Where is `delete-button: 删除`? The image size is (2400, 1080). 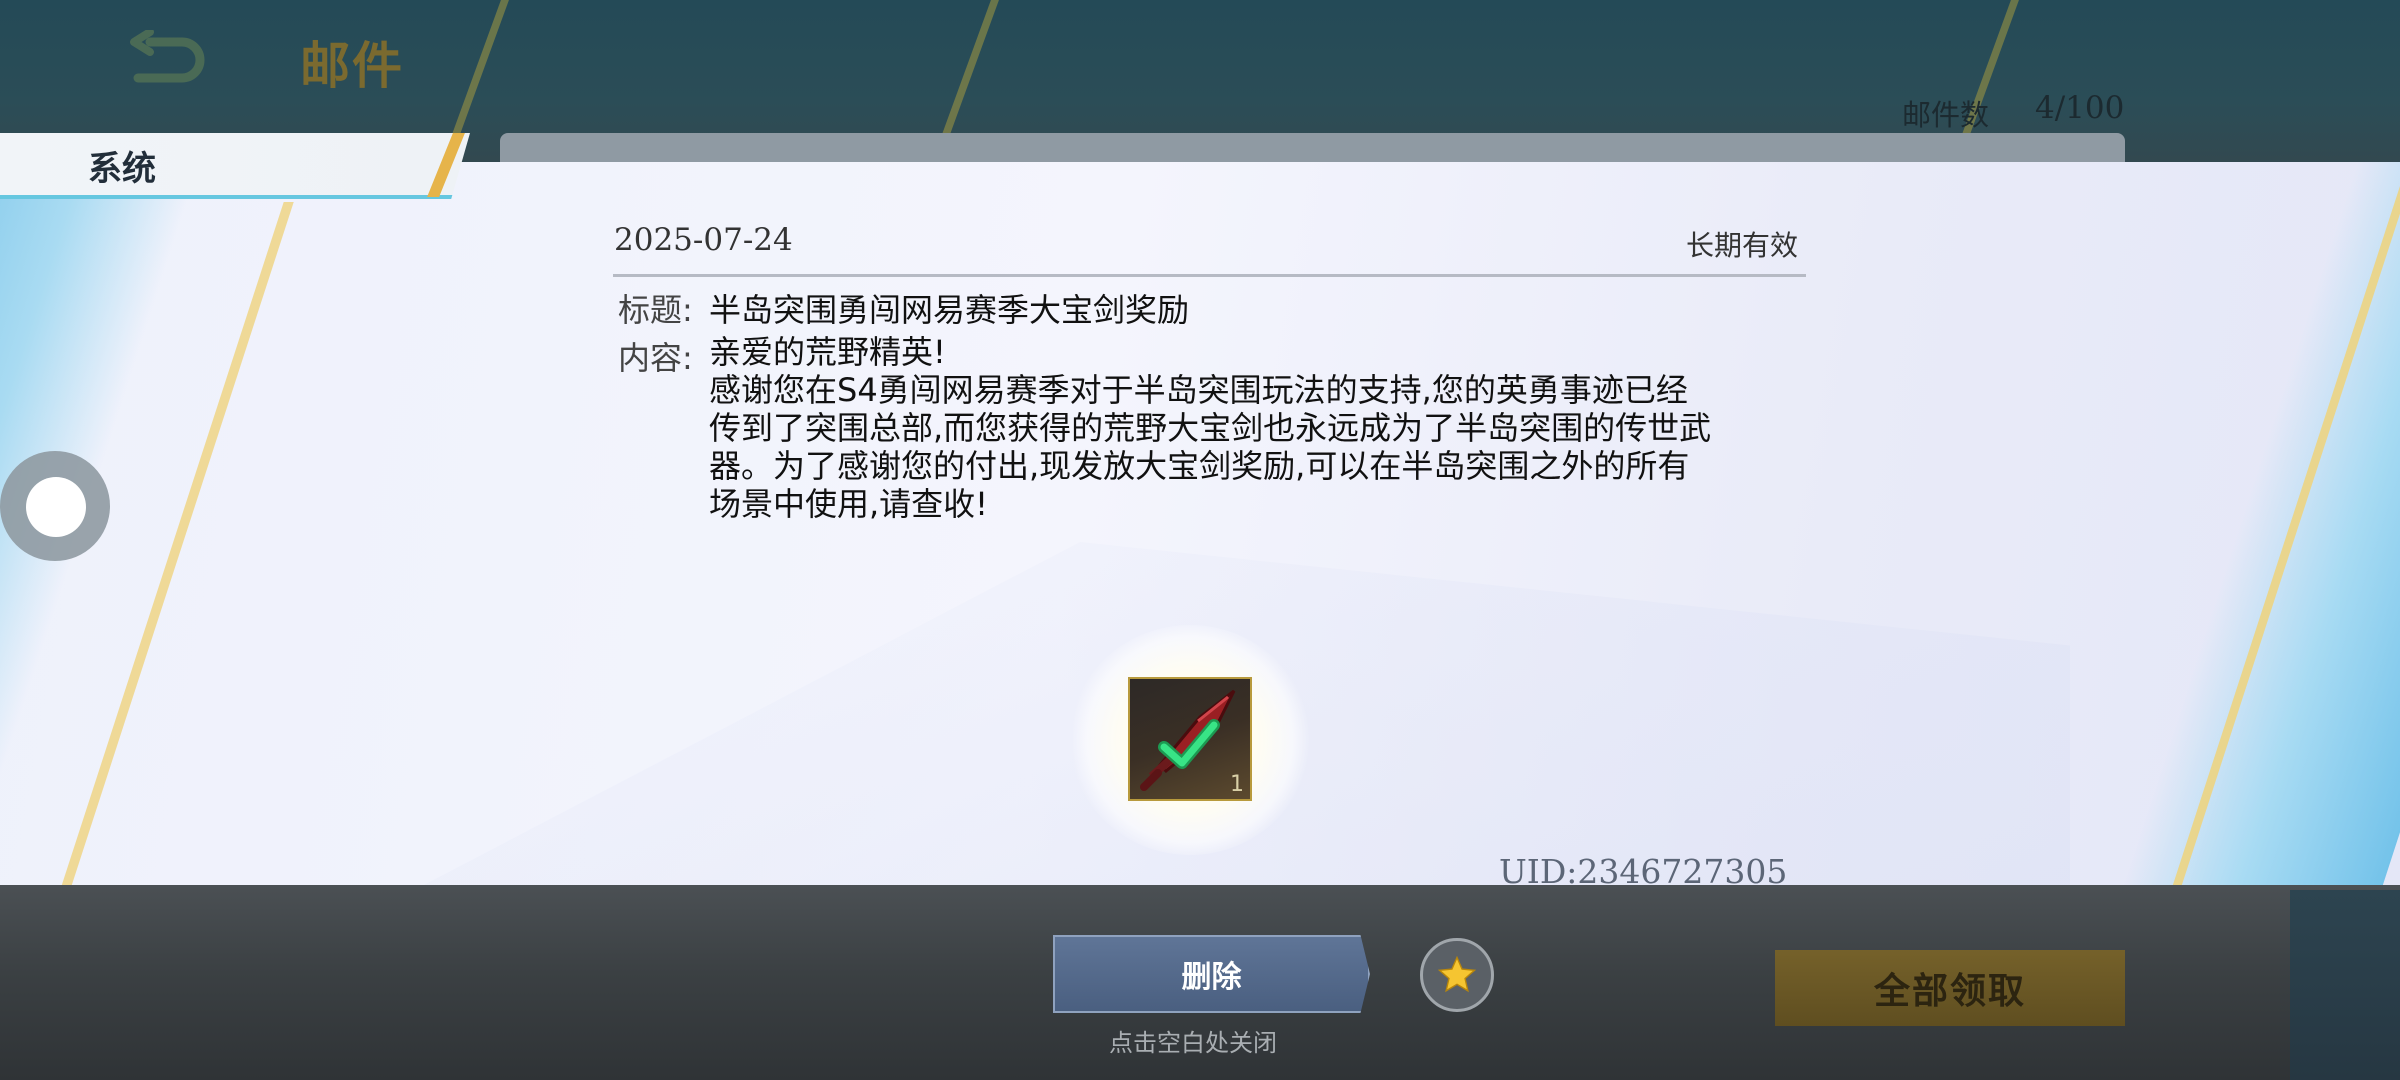 delete-button: 删除 is located at coordinates (1211, 974).